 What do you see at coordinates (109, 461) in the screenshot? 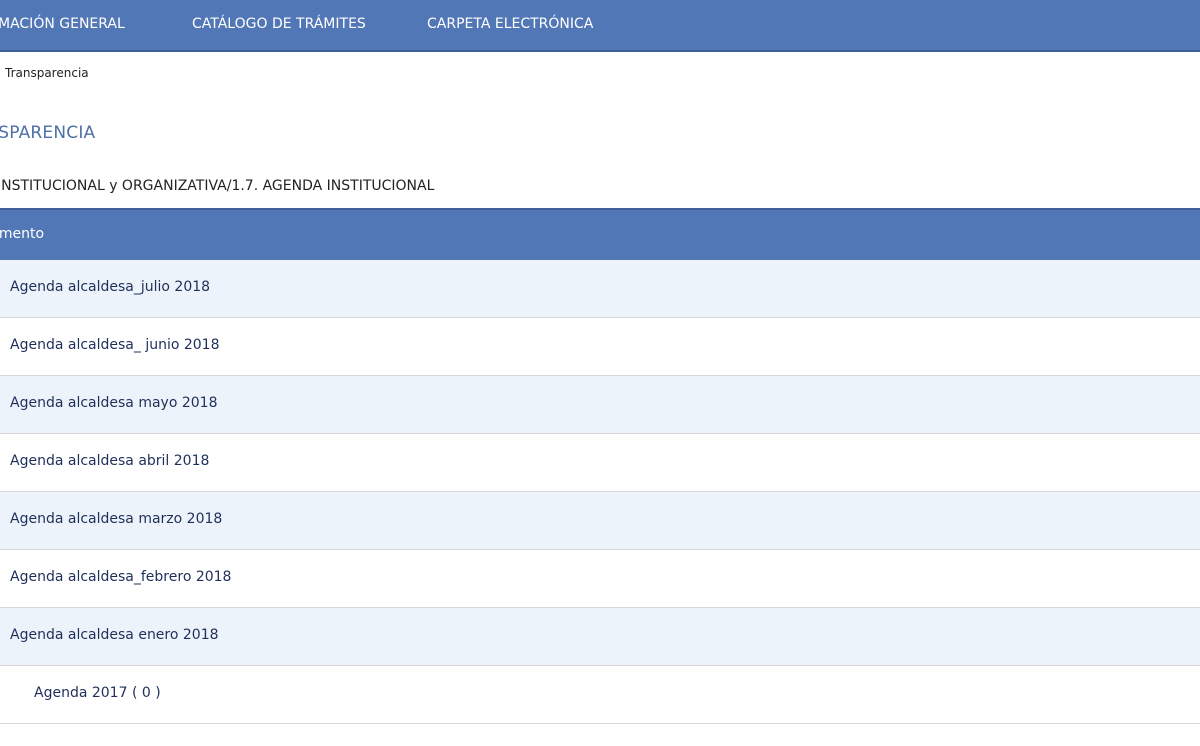
I see `document-link: Agenda alcaldesa abril 2018` at bounding box center [109, 461].